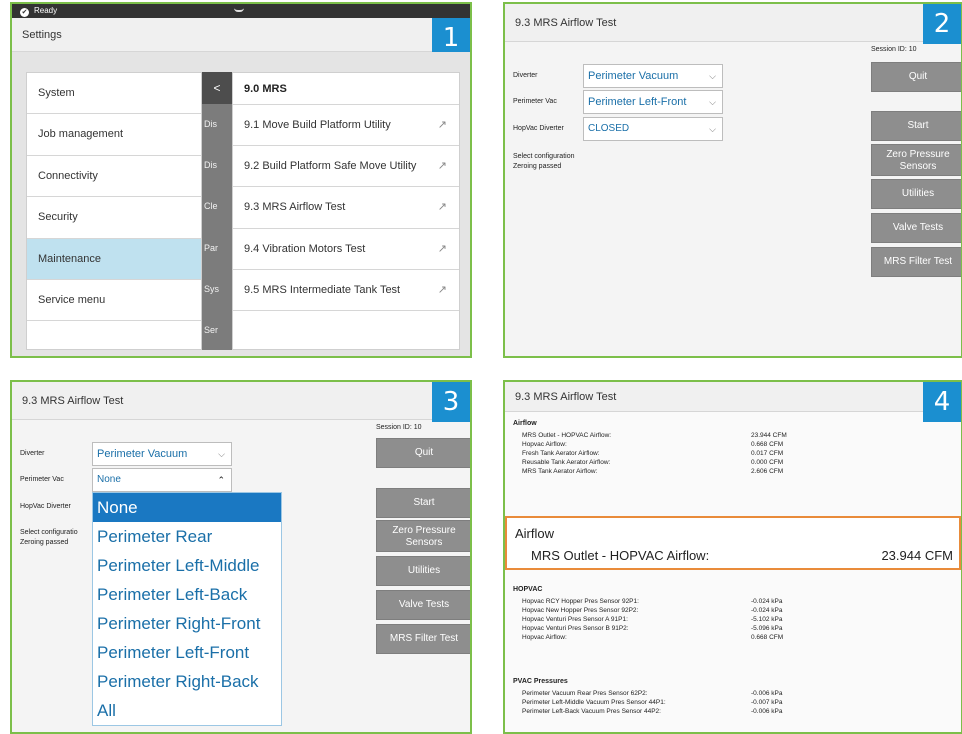 The width and height of the screenshot is (962, 734). I want to click on mrs-item-label: 9.5 MRS Intermediate Tank Test, so click(322, 289).